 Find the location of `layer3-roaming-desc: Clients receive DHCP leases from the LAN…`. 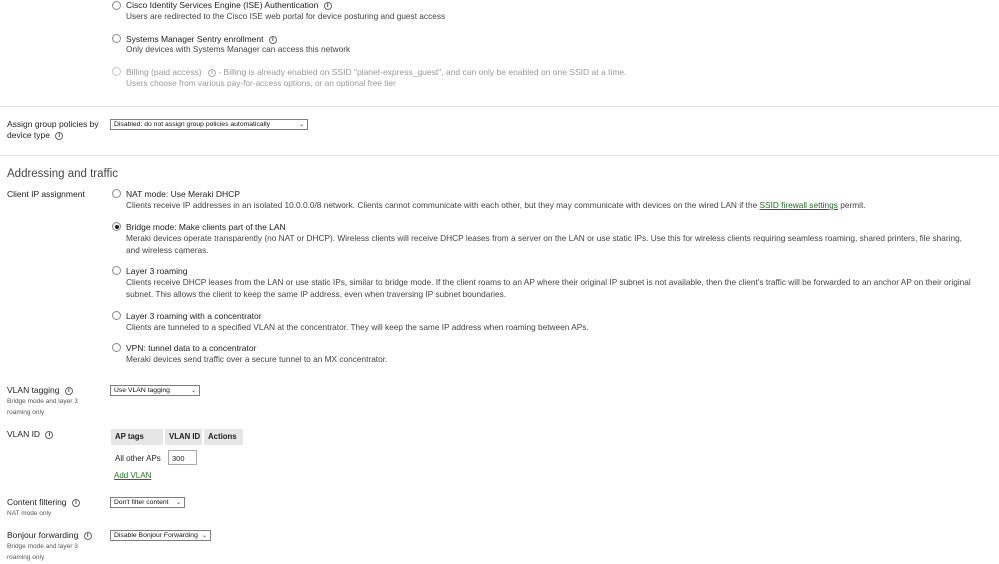

layer3-roaming-desc: Clients receive DHCP leases from the LAN… is located at coordinates (548, 288).